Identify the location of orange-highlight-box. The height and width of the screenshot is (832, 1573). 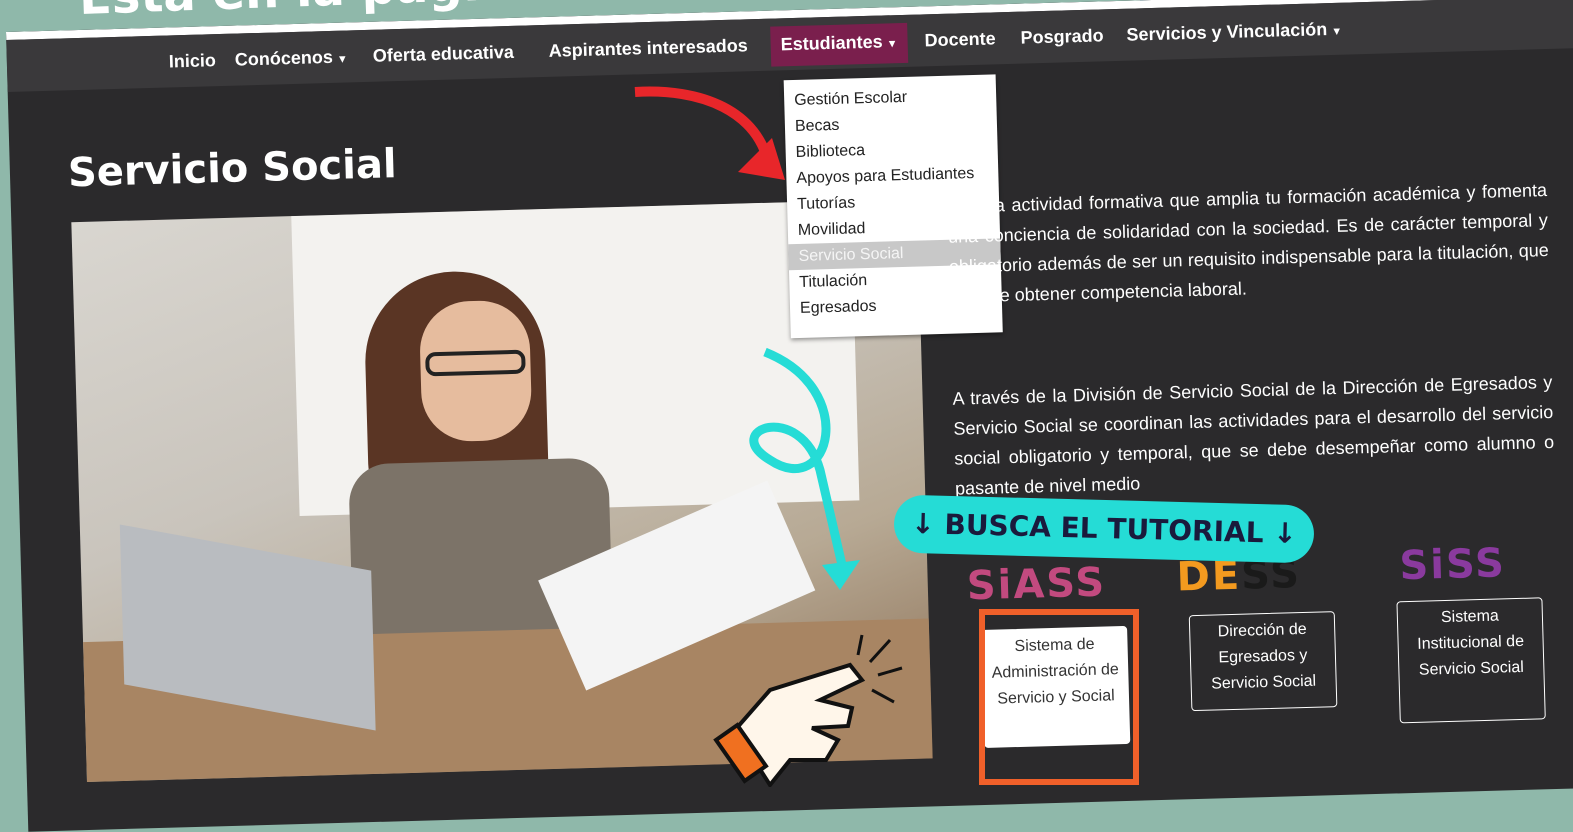
(1059, 697).